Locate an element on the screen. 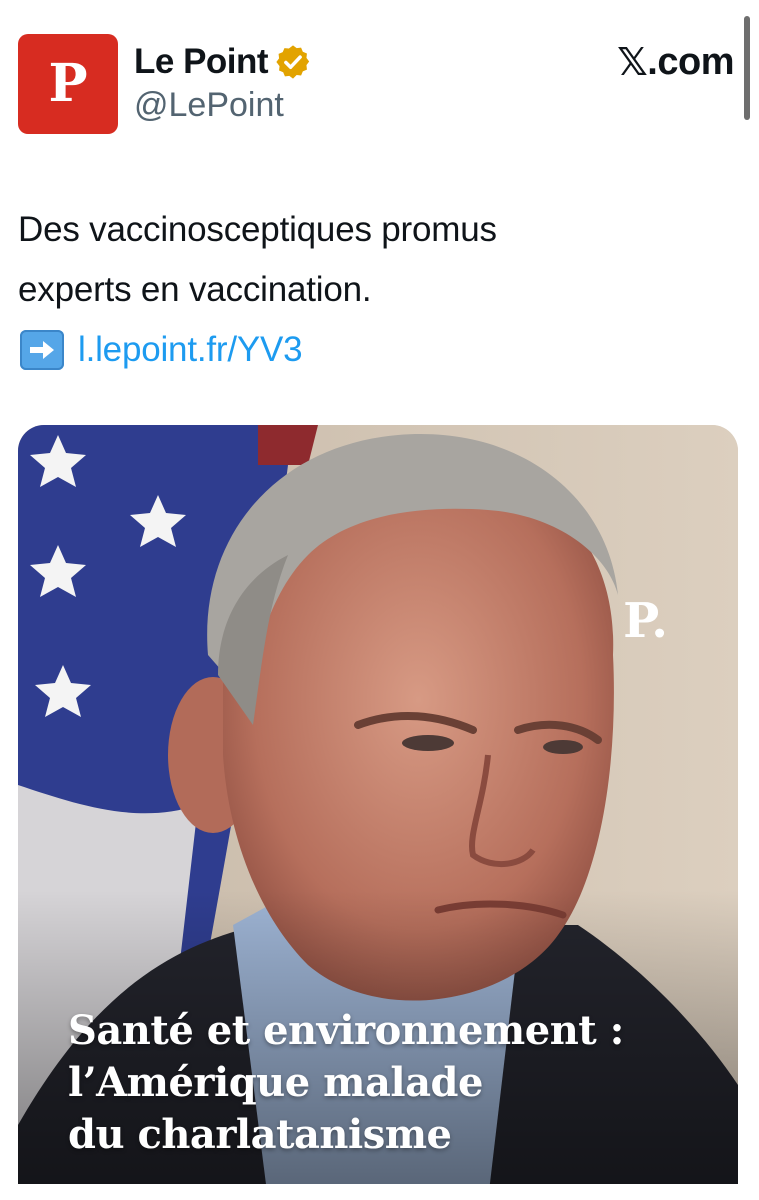 This screenshot has height=1200, width=759. avatar: P is located at coordinates (68, 84).